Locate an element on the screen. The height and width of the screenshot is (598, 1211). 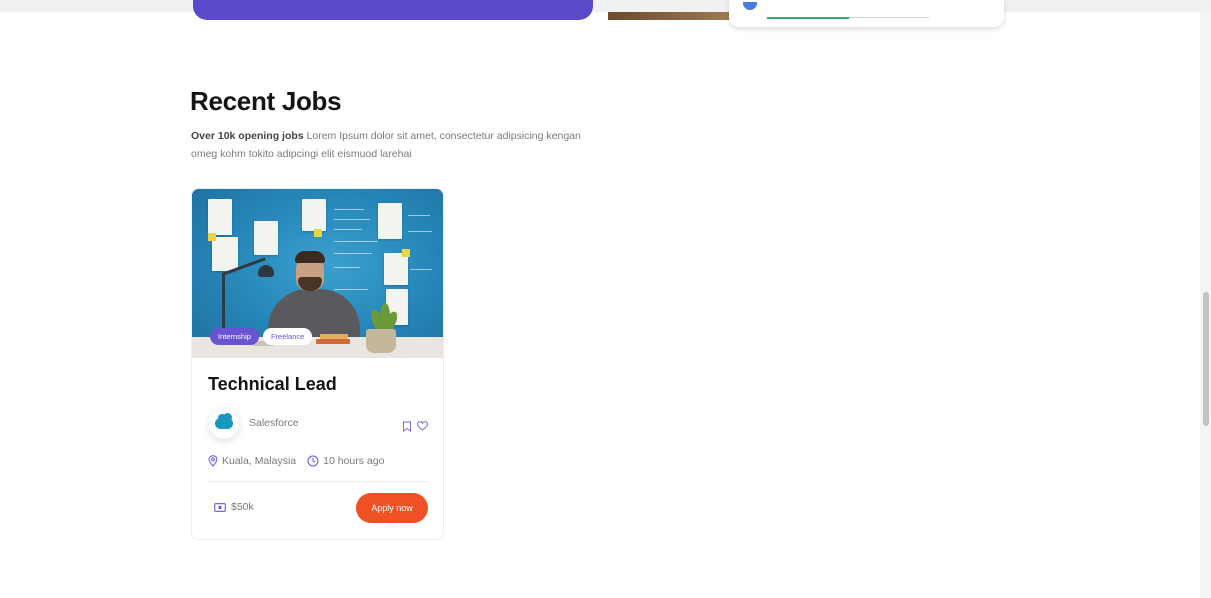
apply-now-button: Apply now is located at coordinates (392, 508).